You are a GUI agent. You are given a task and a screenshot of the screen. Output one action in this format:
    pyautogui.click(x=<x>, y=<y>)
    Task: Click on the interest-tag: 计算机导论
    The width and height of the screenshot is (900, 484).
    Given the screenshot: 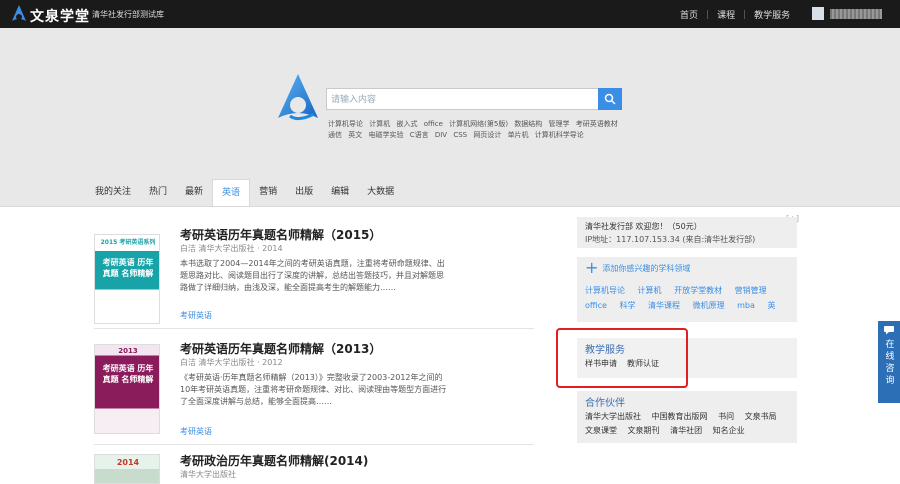 What is the action you would take?
    pyautogui.click(x=605, y=290)
    